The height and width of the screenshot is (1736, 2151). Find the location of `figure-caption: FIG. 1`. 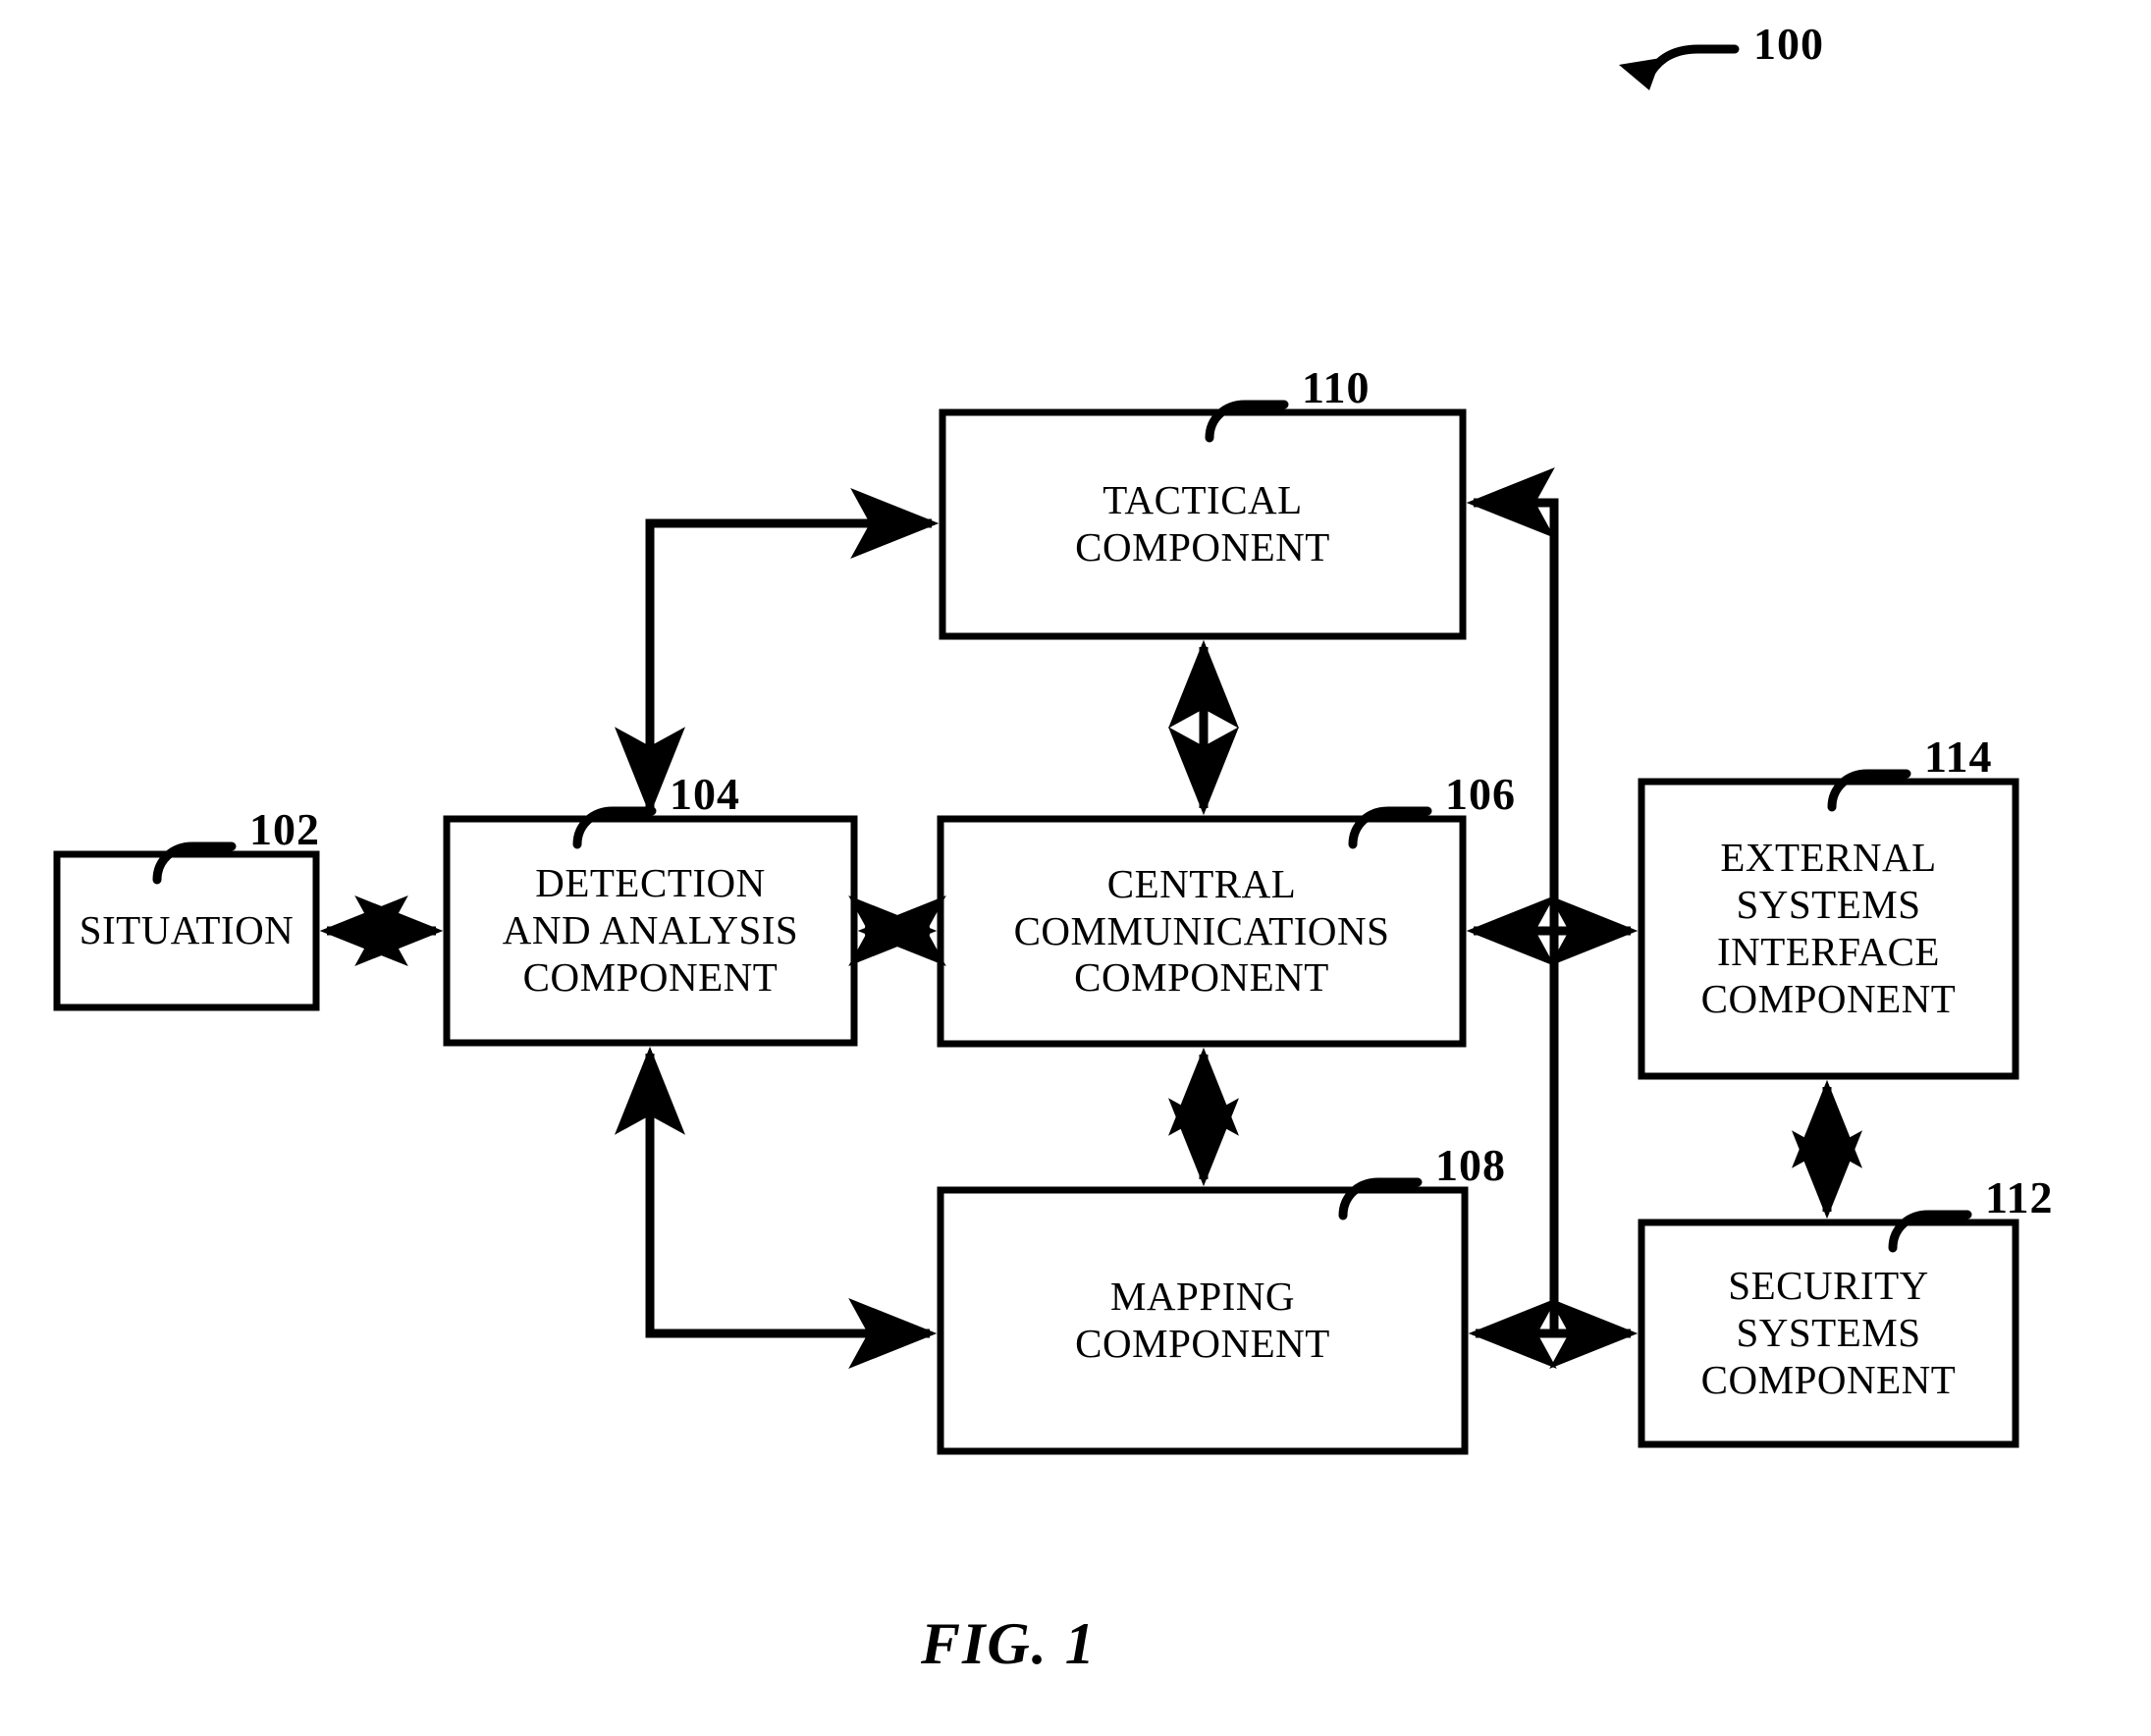

figure-caption: FIG. 1 is located at coordinates (1009, 1643).